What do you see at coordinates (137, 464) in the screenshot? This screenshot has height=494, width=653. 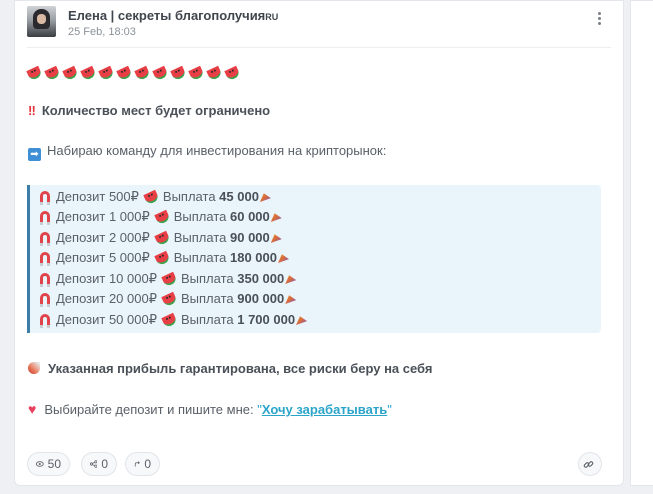 I see `repost-icon` at bounding box center [137, 464].